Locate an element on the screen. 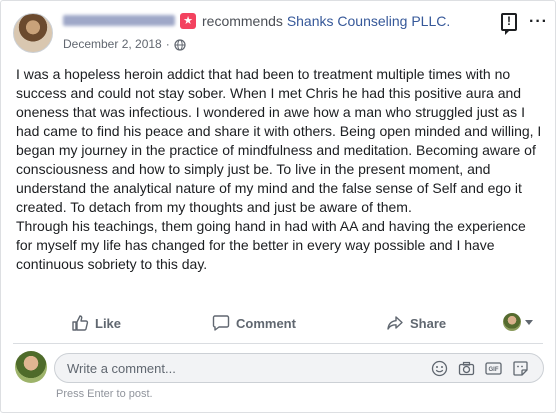  recommendation-badge-icon: ★ is located at coordinates (188, 21).